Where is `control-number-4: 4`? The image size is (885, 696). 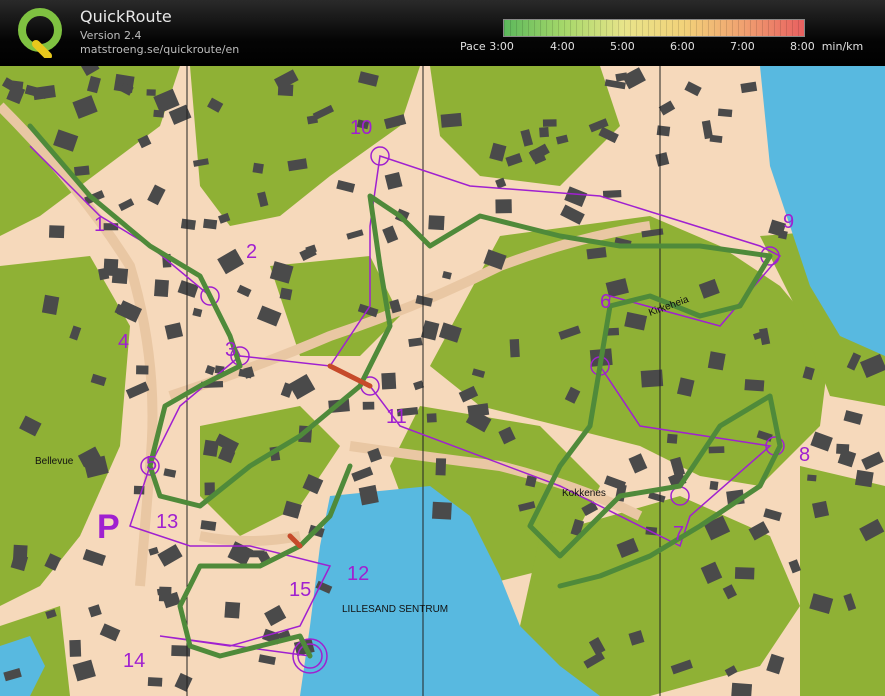
control-number-4: 4 is located at coordinates (123, 342).